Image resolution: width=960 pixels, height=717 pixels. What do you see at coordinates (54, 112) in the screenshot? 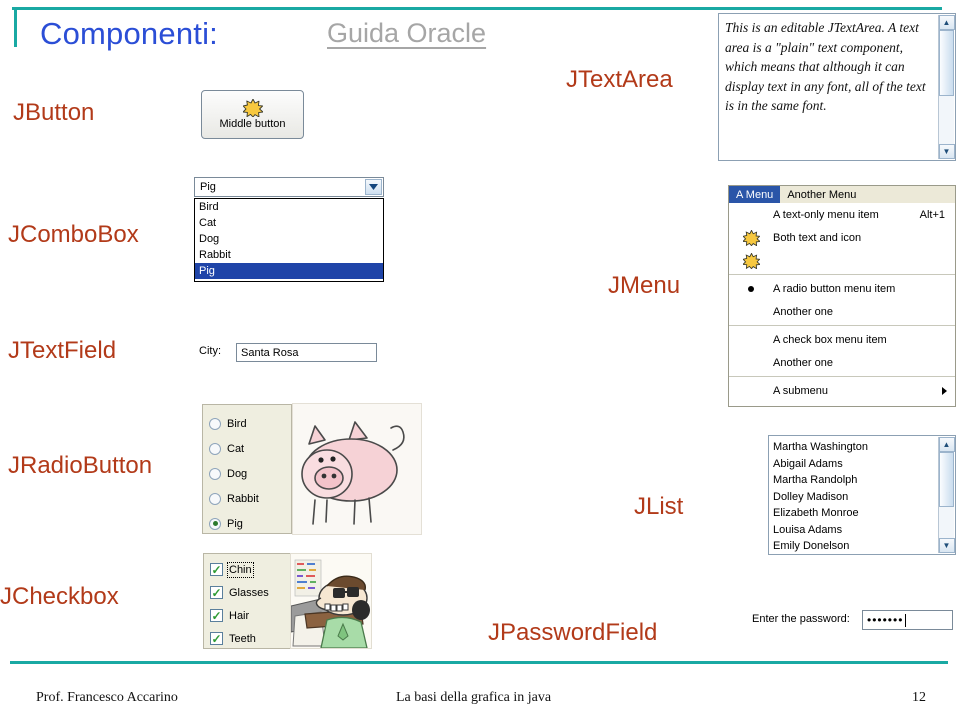
I see `label-jbutton: JButton` at bounding box center [54, 112].